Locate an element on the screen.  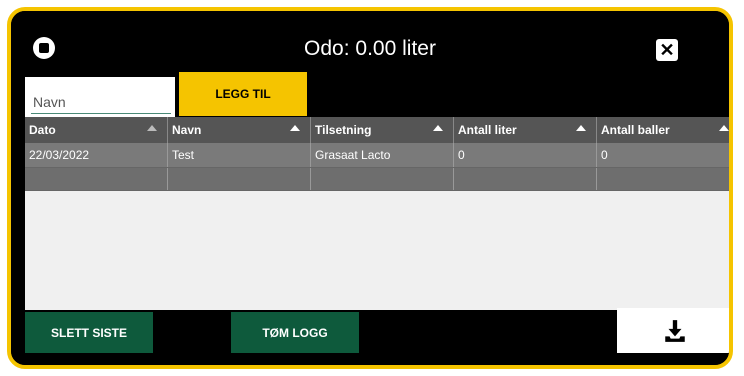
add-button: LEGG TIL is located at coordinates (243, 94).